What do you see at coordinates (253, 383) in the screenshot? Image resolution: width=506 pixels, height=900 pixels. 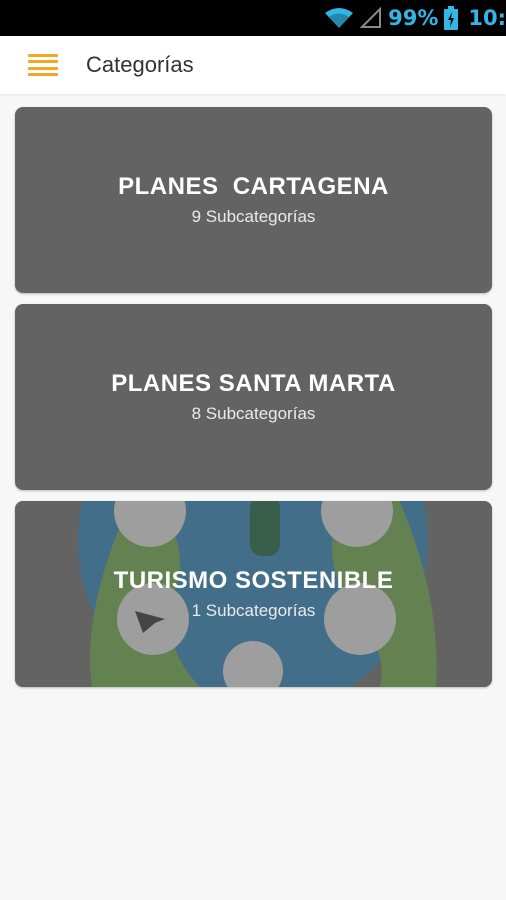 I see `category-title: PLANES SANTA MARTA` at bounding box center [253, 383].